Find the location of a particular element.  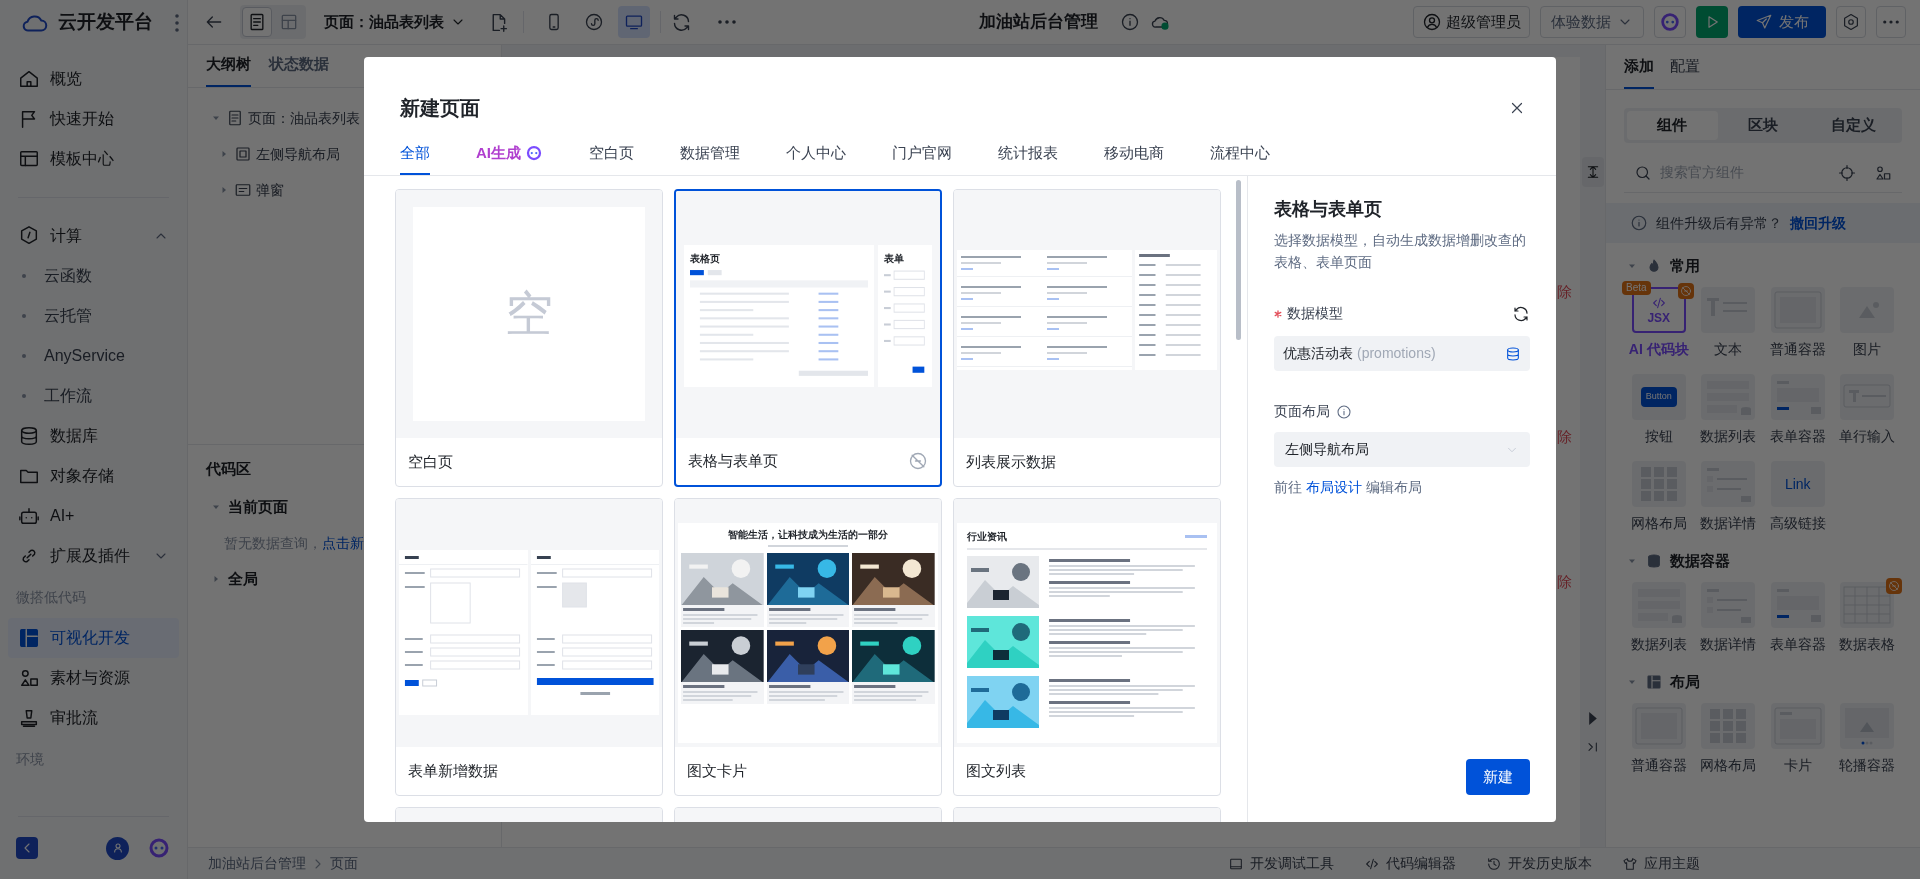

nav-item: 数据库 is located at coordinates (93, 436).